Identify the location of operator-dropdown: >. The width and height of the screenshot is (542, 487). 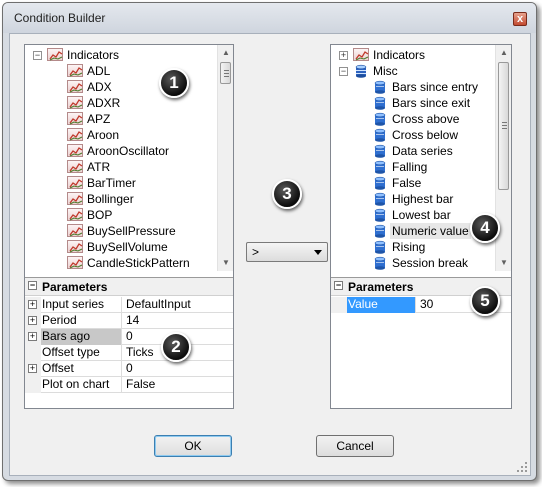
(287, 252).